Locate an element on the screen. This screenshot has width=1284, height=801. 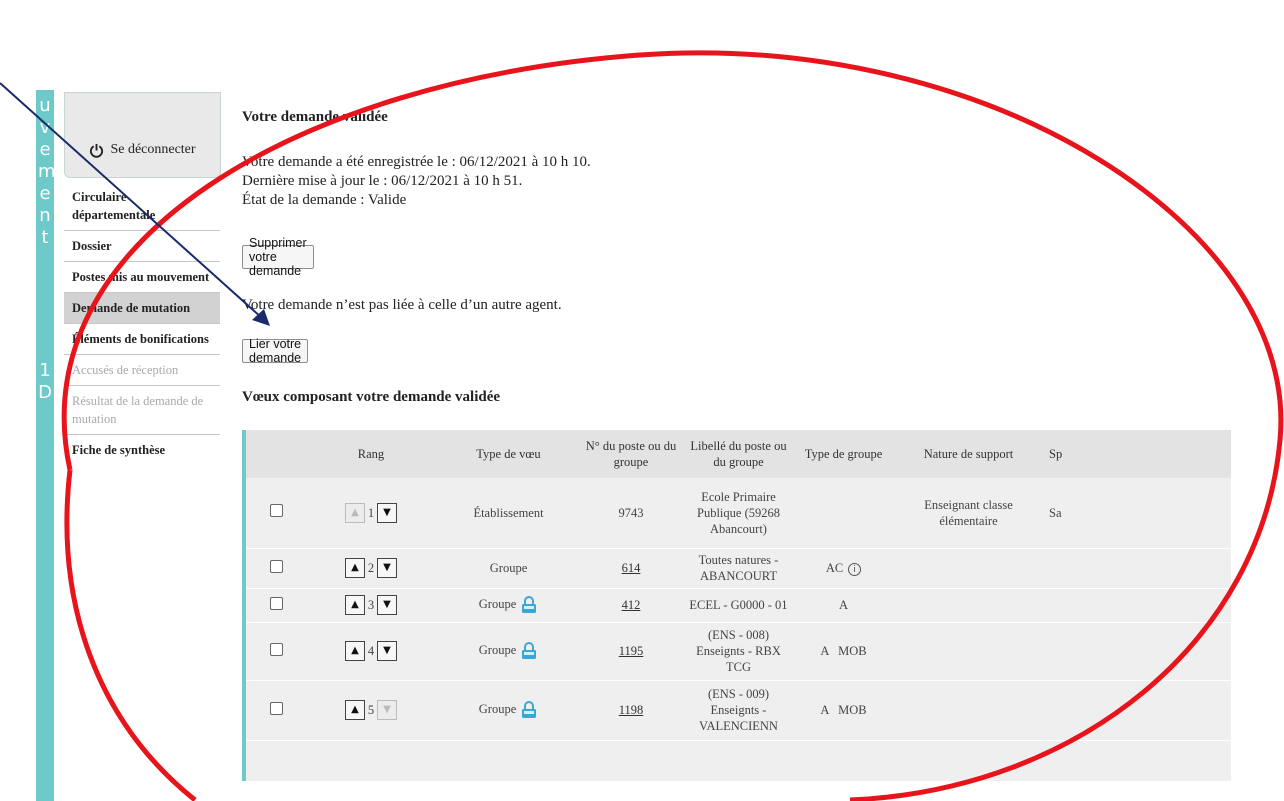
group-type-cell is located at coordinates (843, 513).